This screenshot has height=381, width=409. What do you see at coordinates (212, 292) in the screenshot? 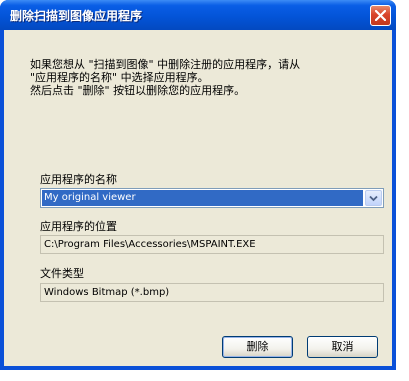
I see `file-type-field: Windows Bitmap (*.bmp)` at bounding box center [212, 292].